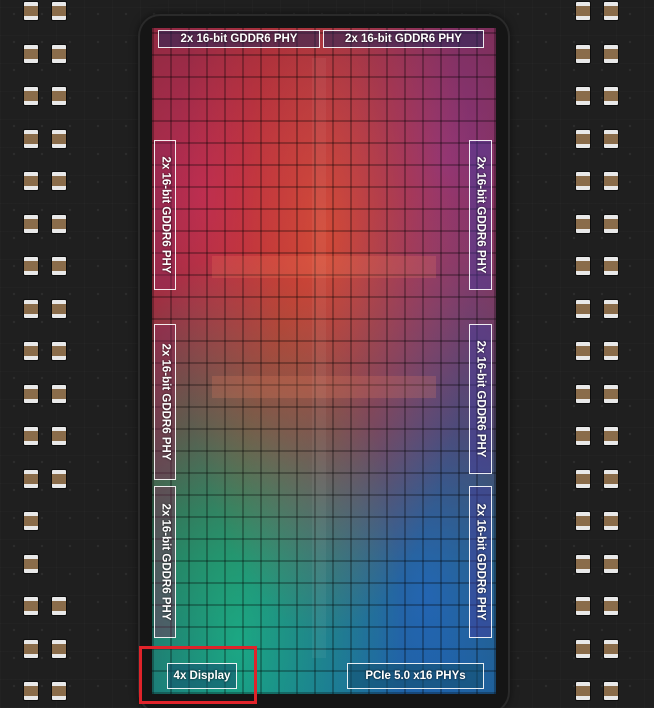 The image size is (654, 708). I want to click on gddr6-phy-right-3-label: 2x 16-bit GDDR6 PHY, so click(480, 562).